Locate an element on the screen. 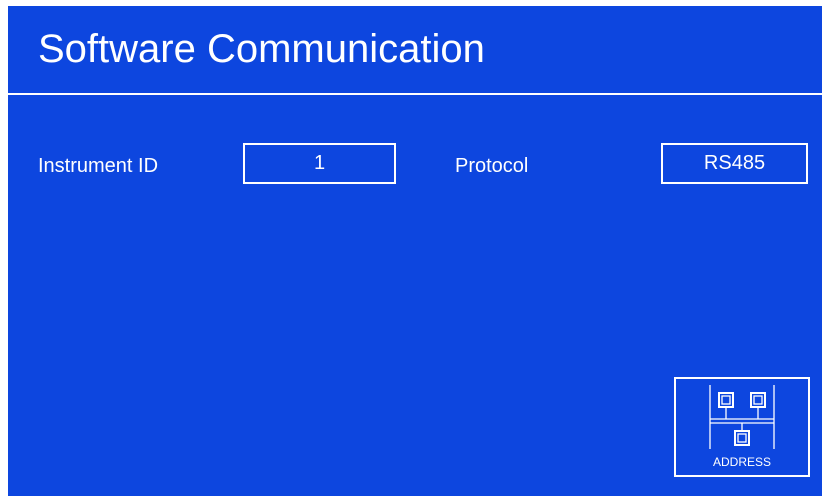 This screenshot has width=830, height=502. address-button: ADDRESS is located at coordinates (742, 427).